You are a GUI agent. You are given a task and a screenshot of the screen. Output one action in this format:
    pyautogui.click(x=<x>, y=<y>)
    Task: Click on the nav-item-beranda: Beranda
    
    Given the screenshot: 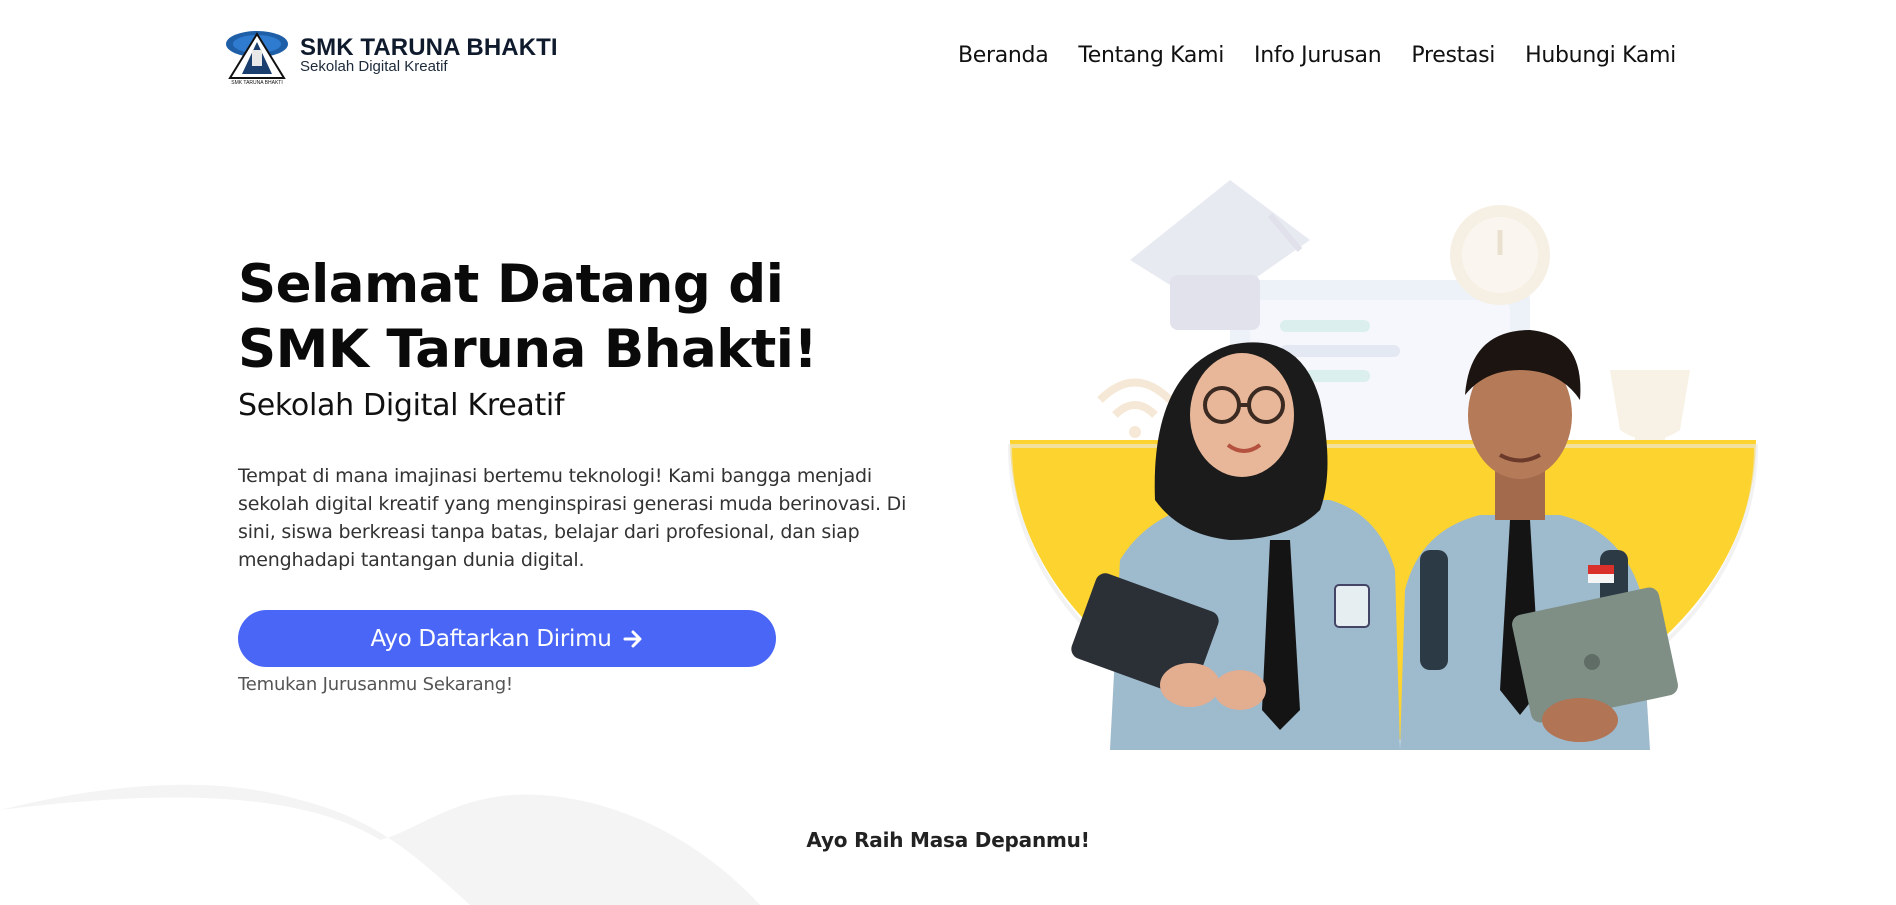 What is the action you would take?
    pyautogui.click(x=1003, y=55)
    